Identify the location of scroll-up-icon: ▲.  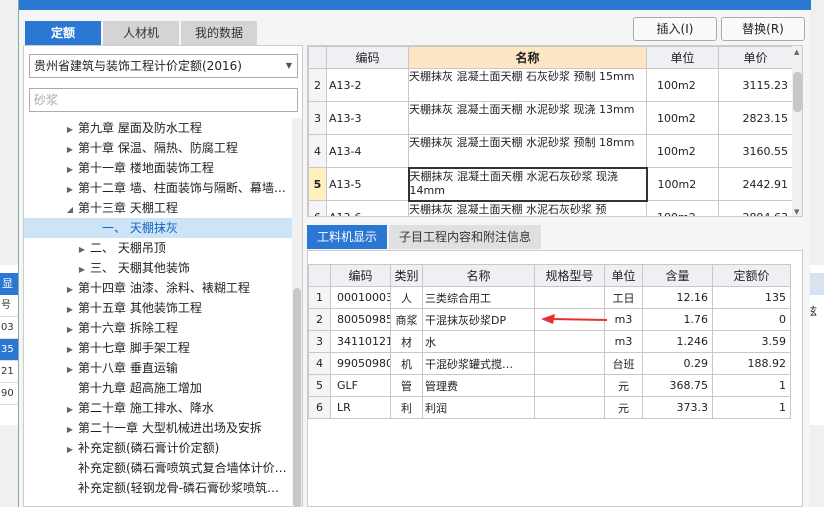
(796, 52).